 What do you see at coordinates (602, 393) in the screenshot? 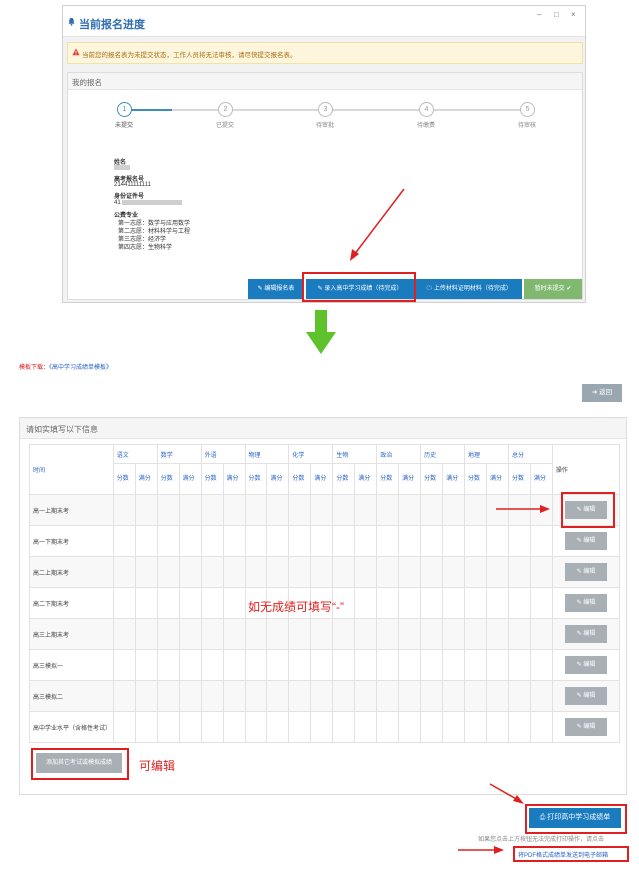
I see `back-button: ➜ 返回` at bounding box center [602, 393].